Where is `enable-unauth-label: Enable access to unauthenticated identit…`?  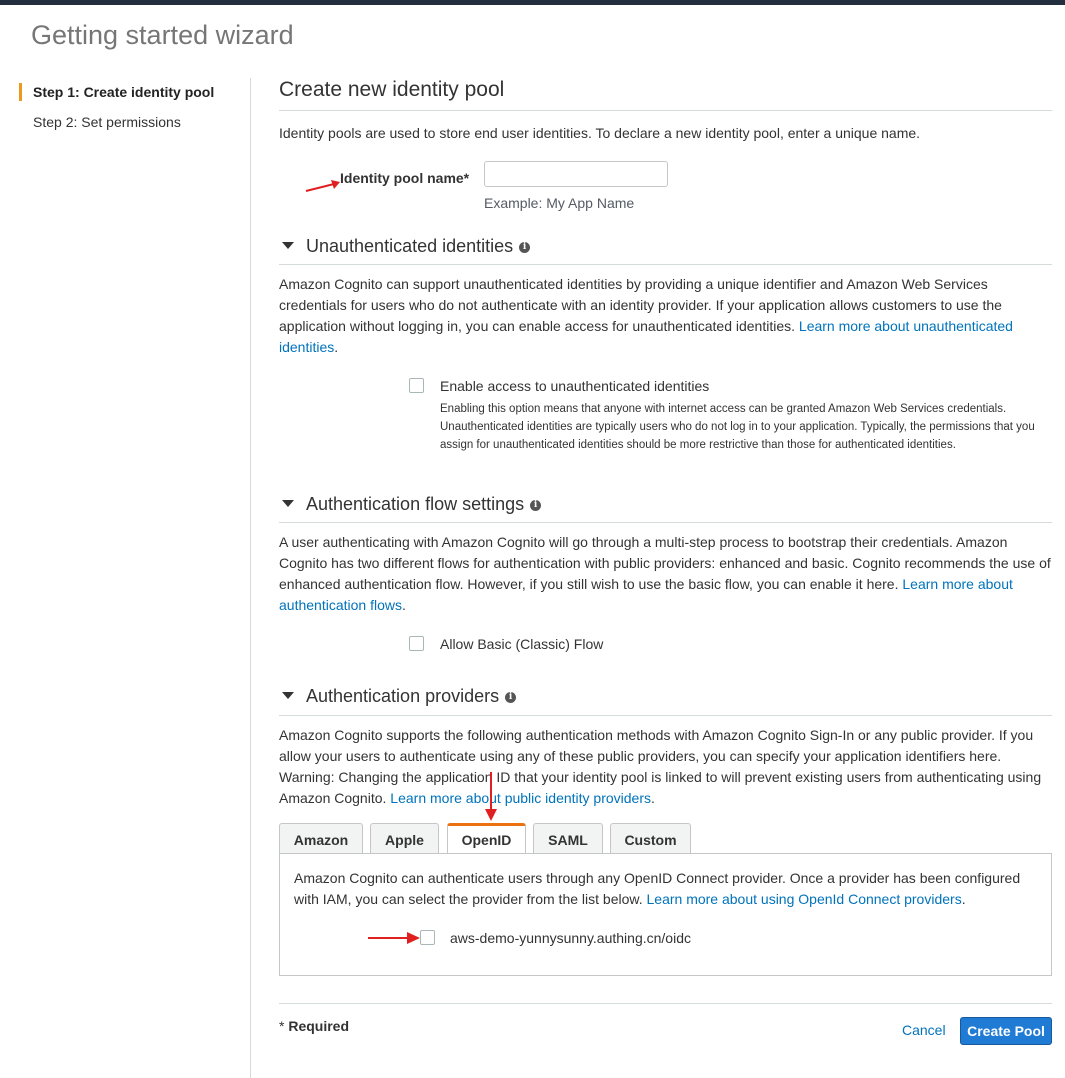
enable-unauth-label: Enable access to unauthenticated identit… is located at coordinates (575, 386).